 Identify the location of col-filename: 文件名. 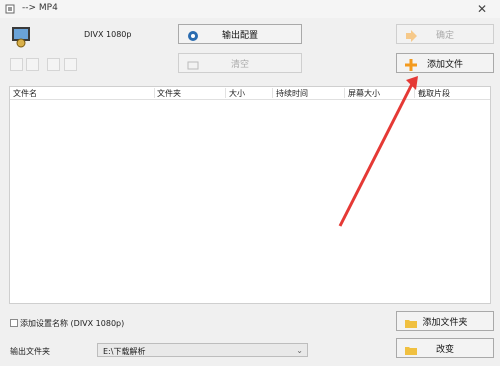
(25, 93).